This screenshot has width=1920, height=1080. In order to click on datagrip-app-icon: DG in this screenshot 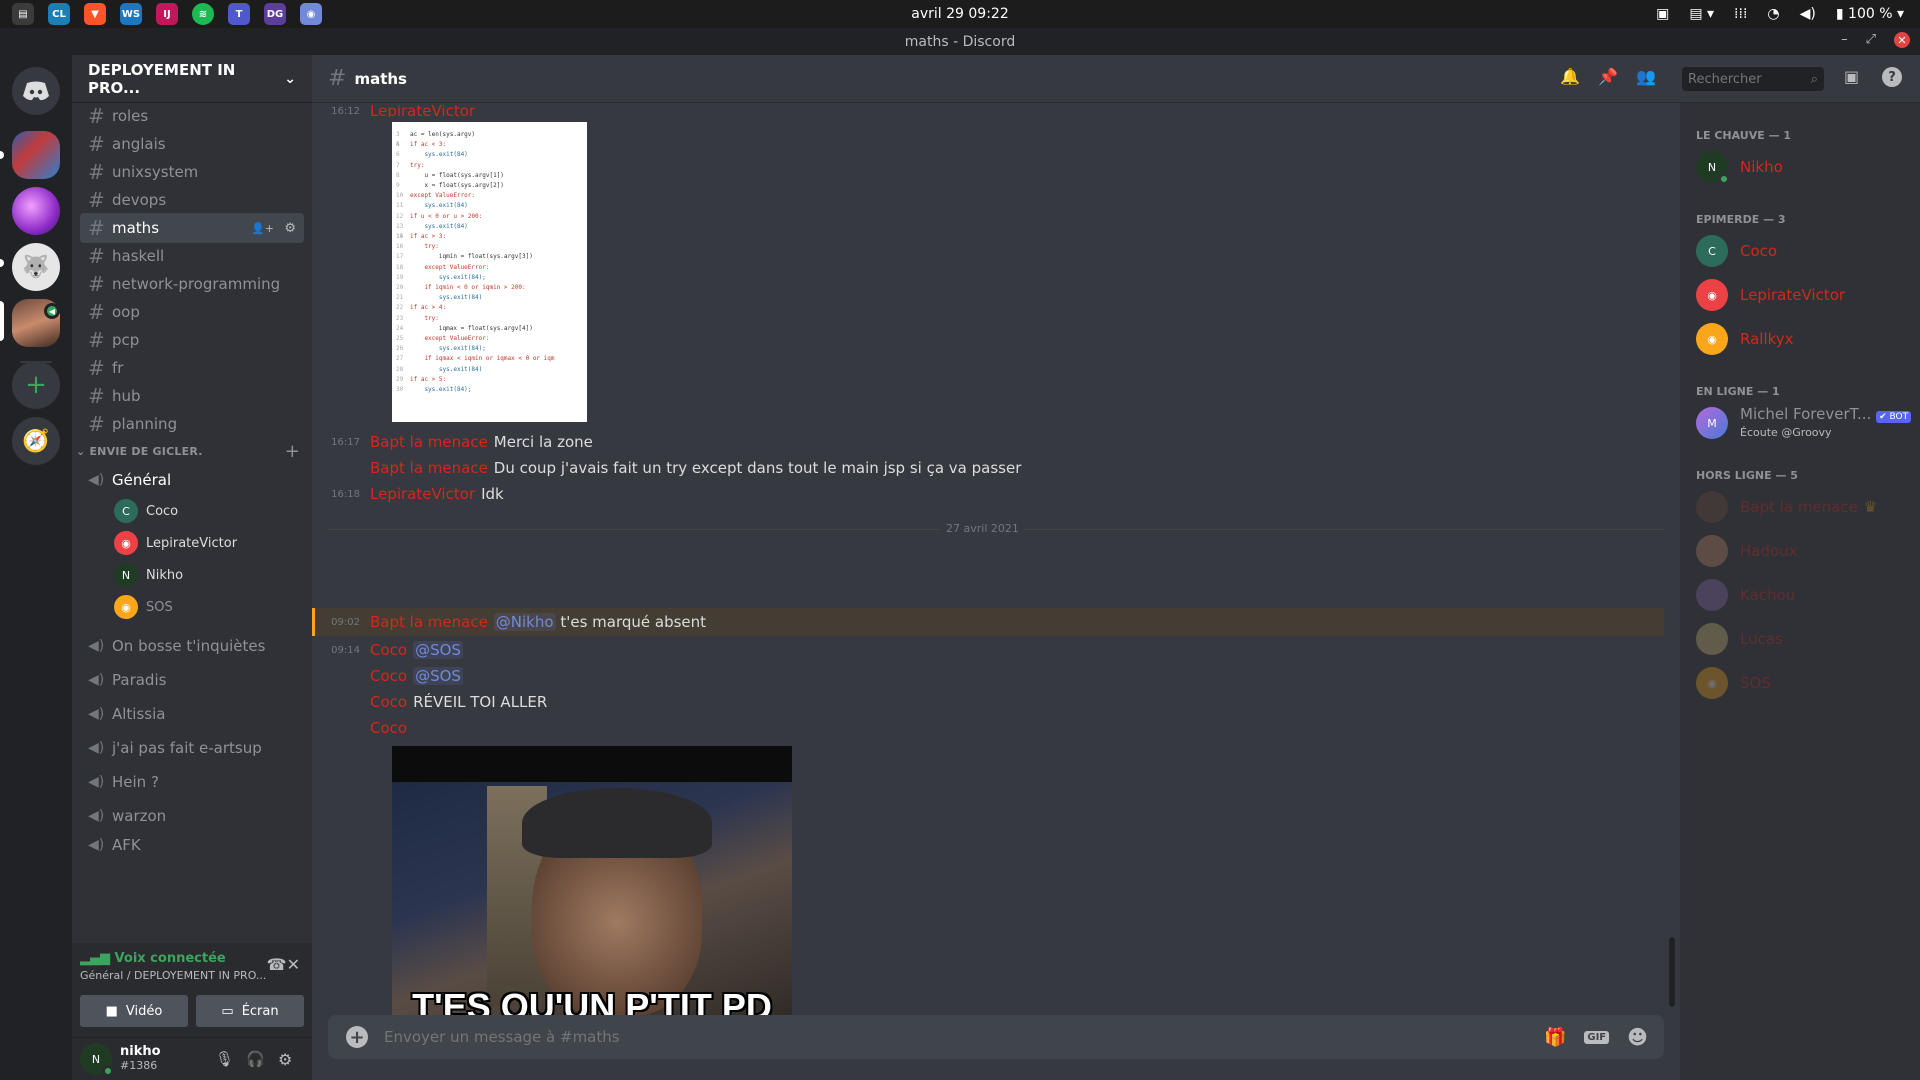, I will do `click(275, 14)`.